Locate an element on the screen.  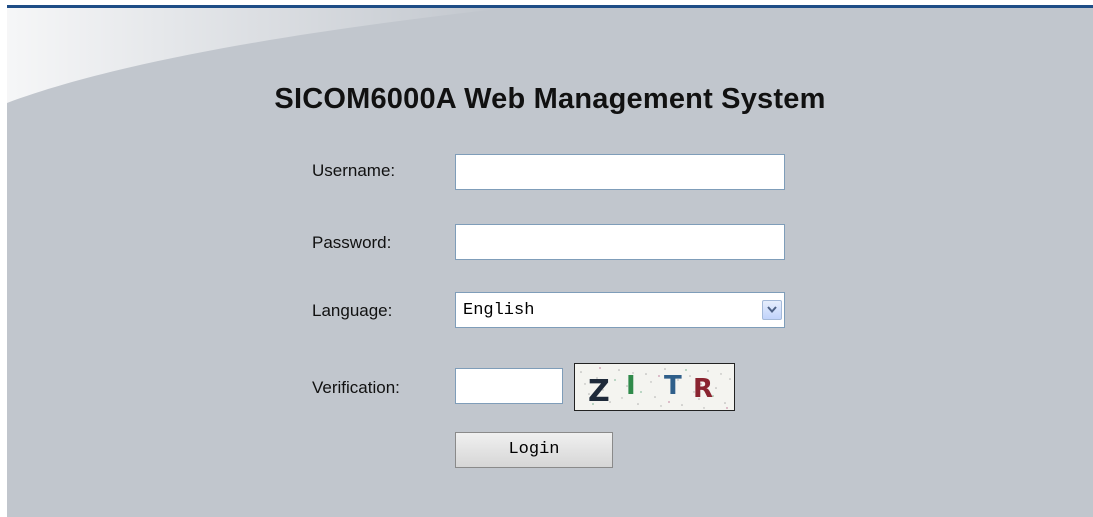
login-button: Login is located at coordinates (534, 450).